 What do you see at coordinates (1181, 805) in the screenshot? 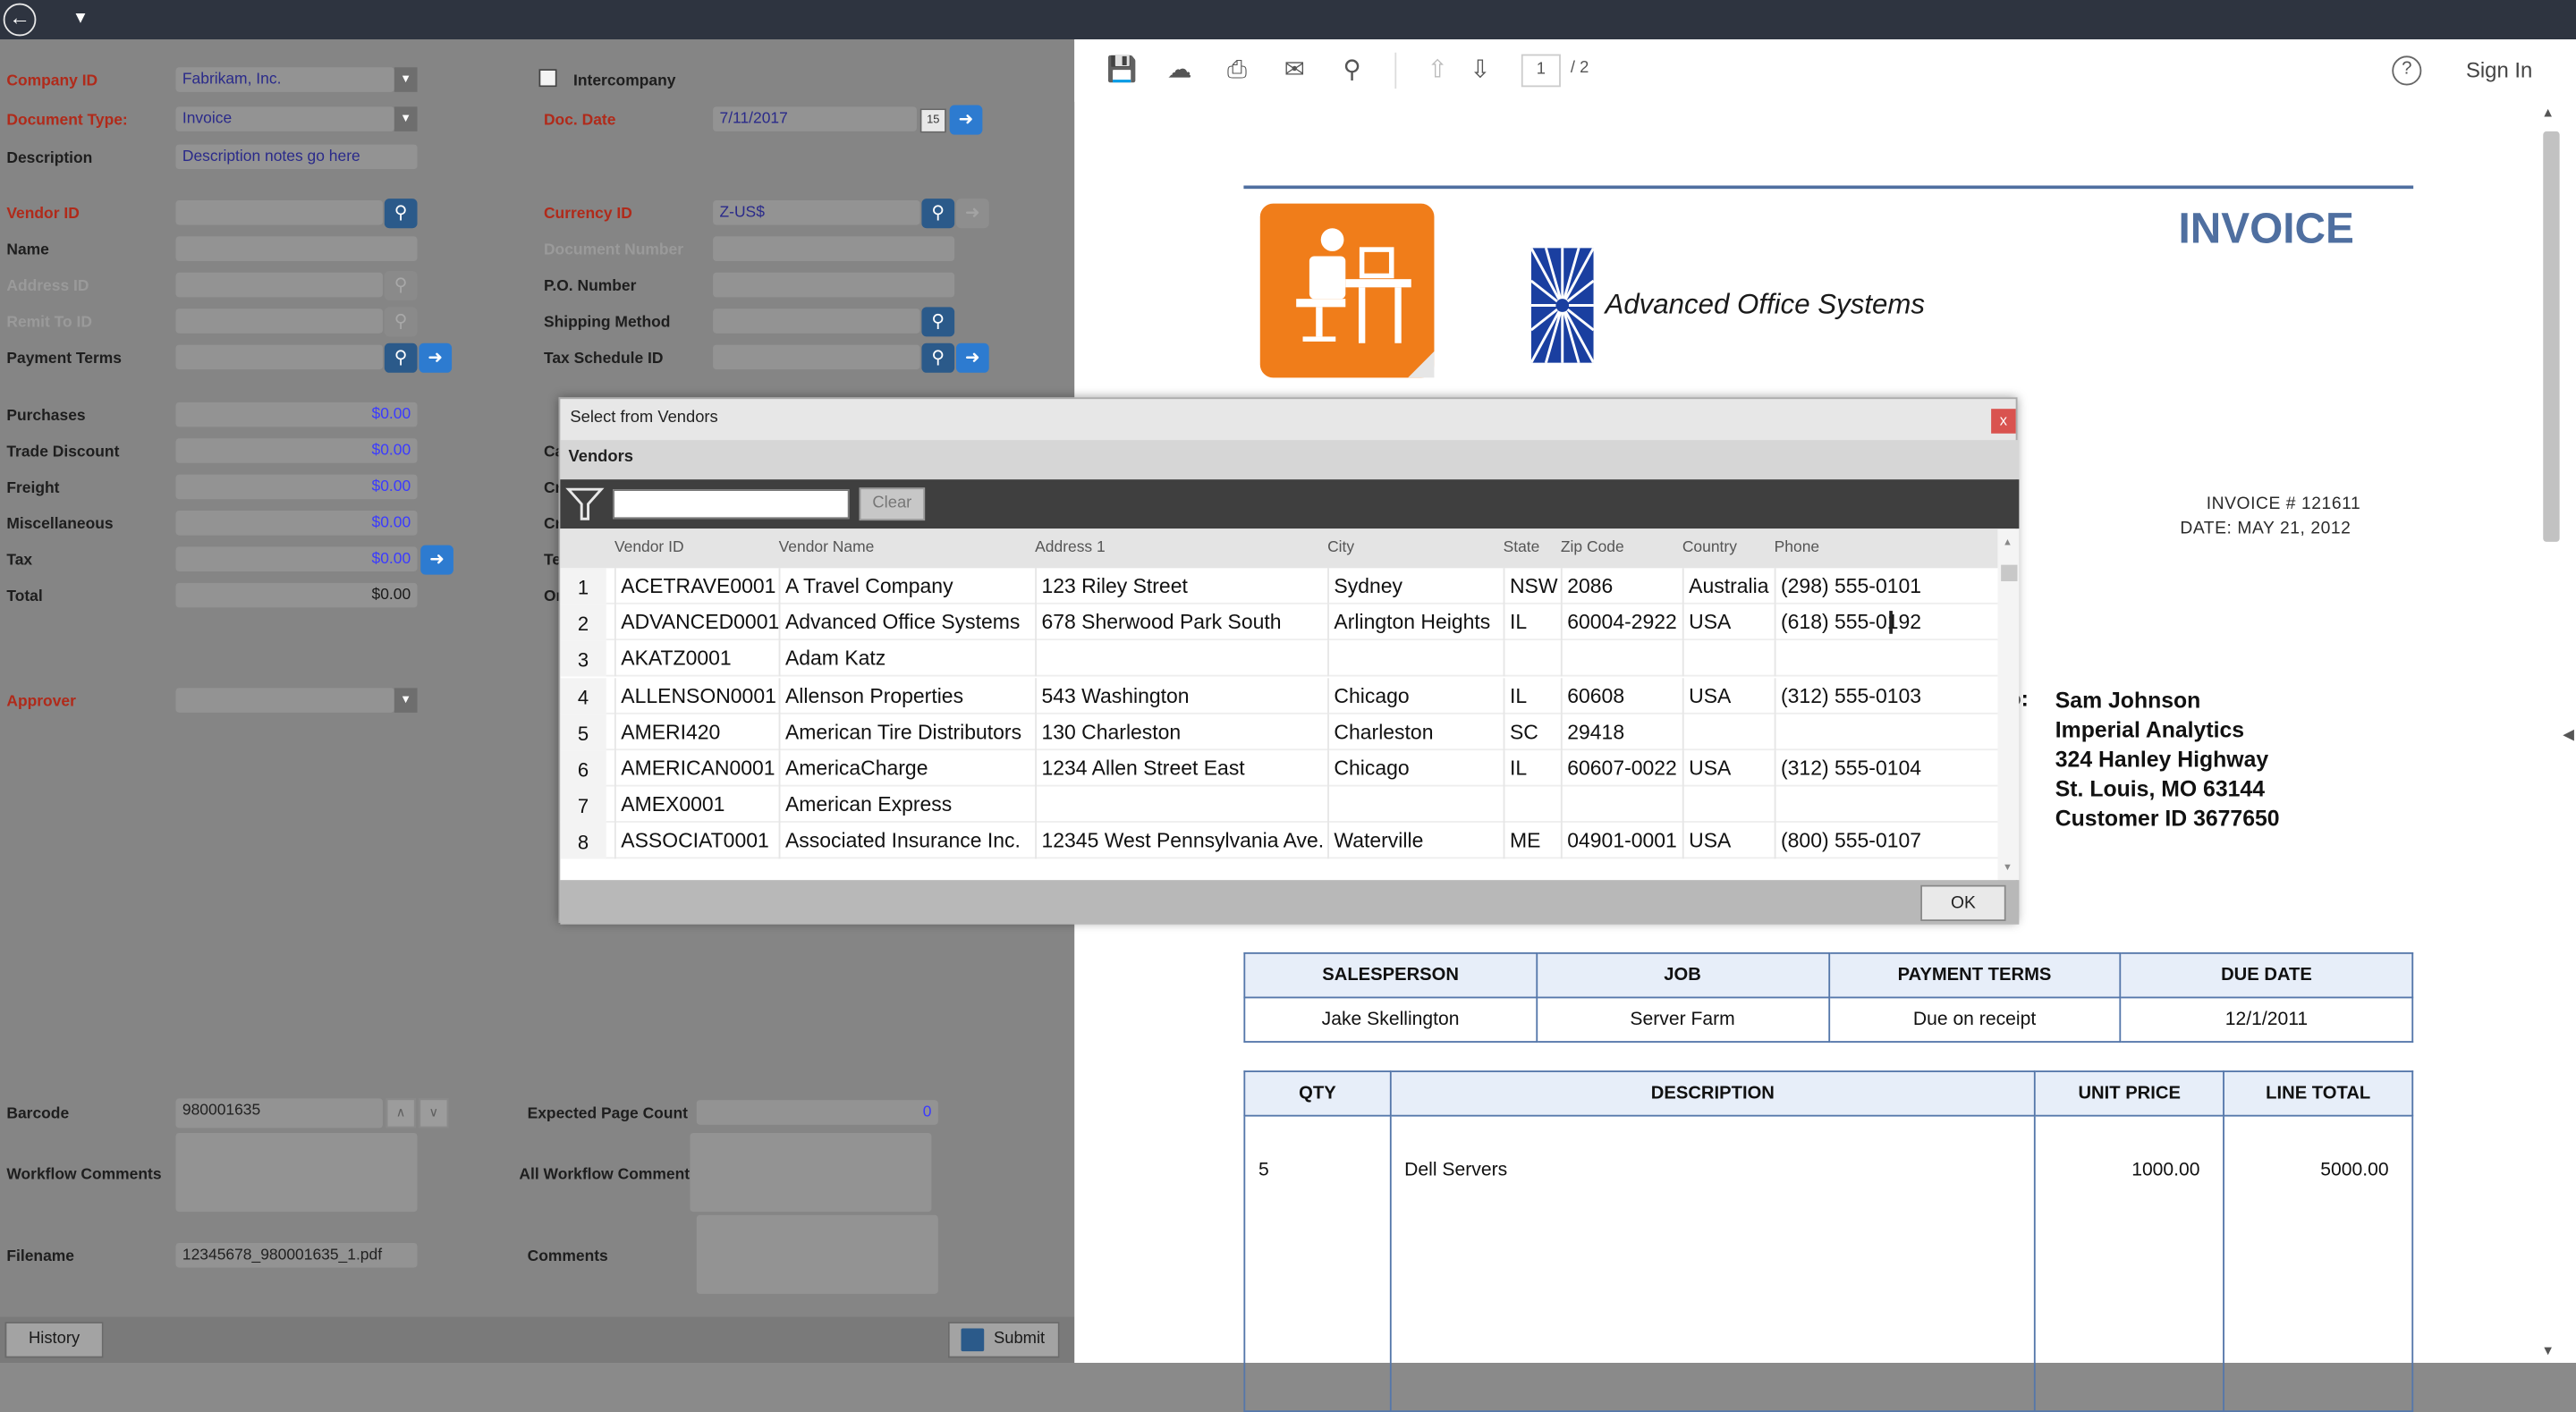
I see `cell-address` at bounding box center [1181, 805].